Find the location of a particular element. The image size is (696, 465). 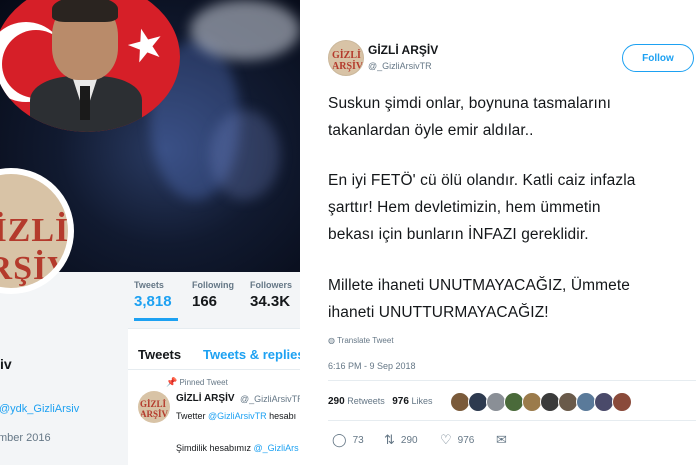

globe-icon: ◍ is located at coordinates (331, 340).